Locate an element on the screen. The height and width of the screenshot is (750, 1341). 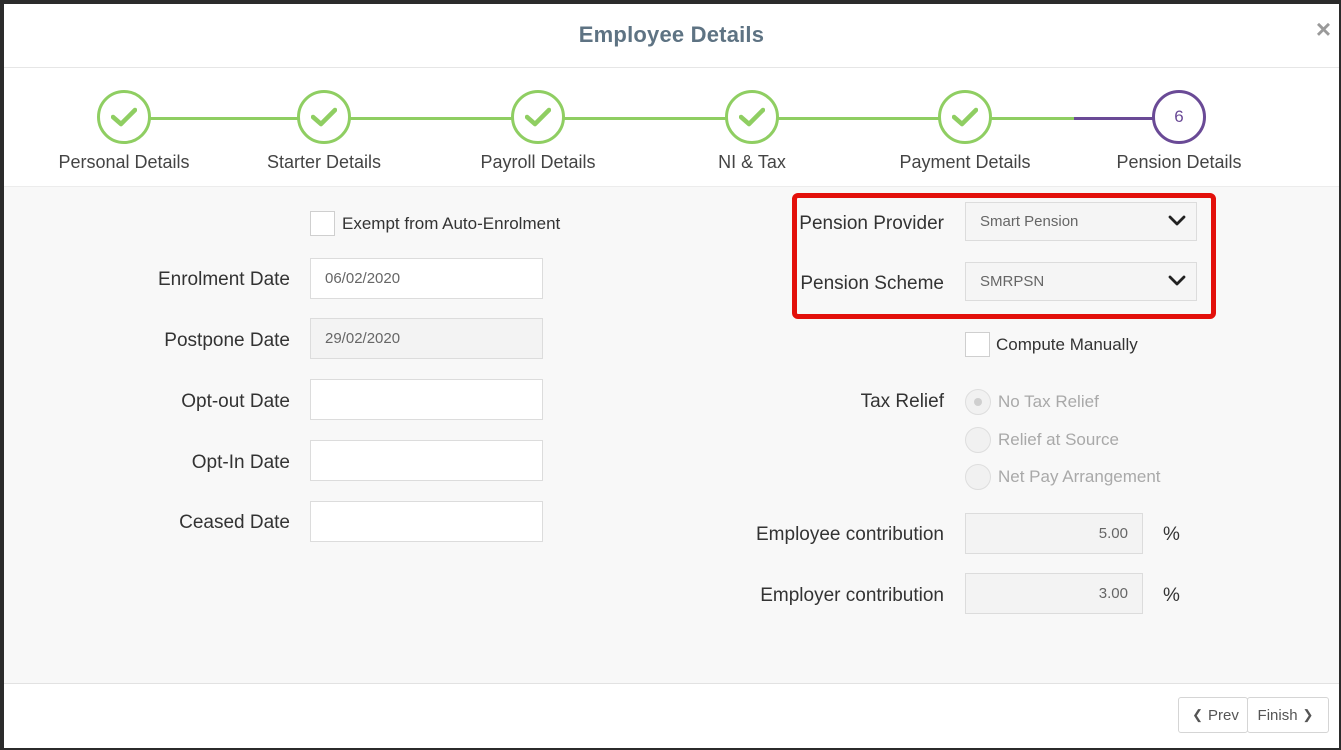
step-payroll-details: Payroll Details is located at coordinates (538, 131).